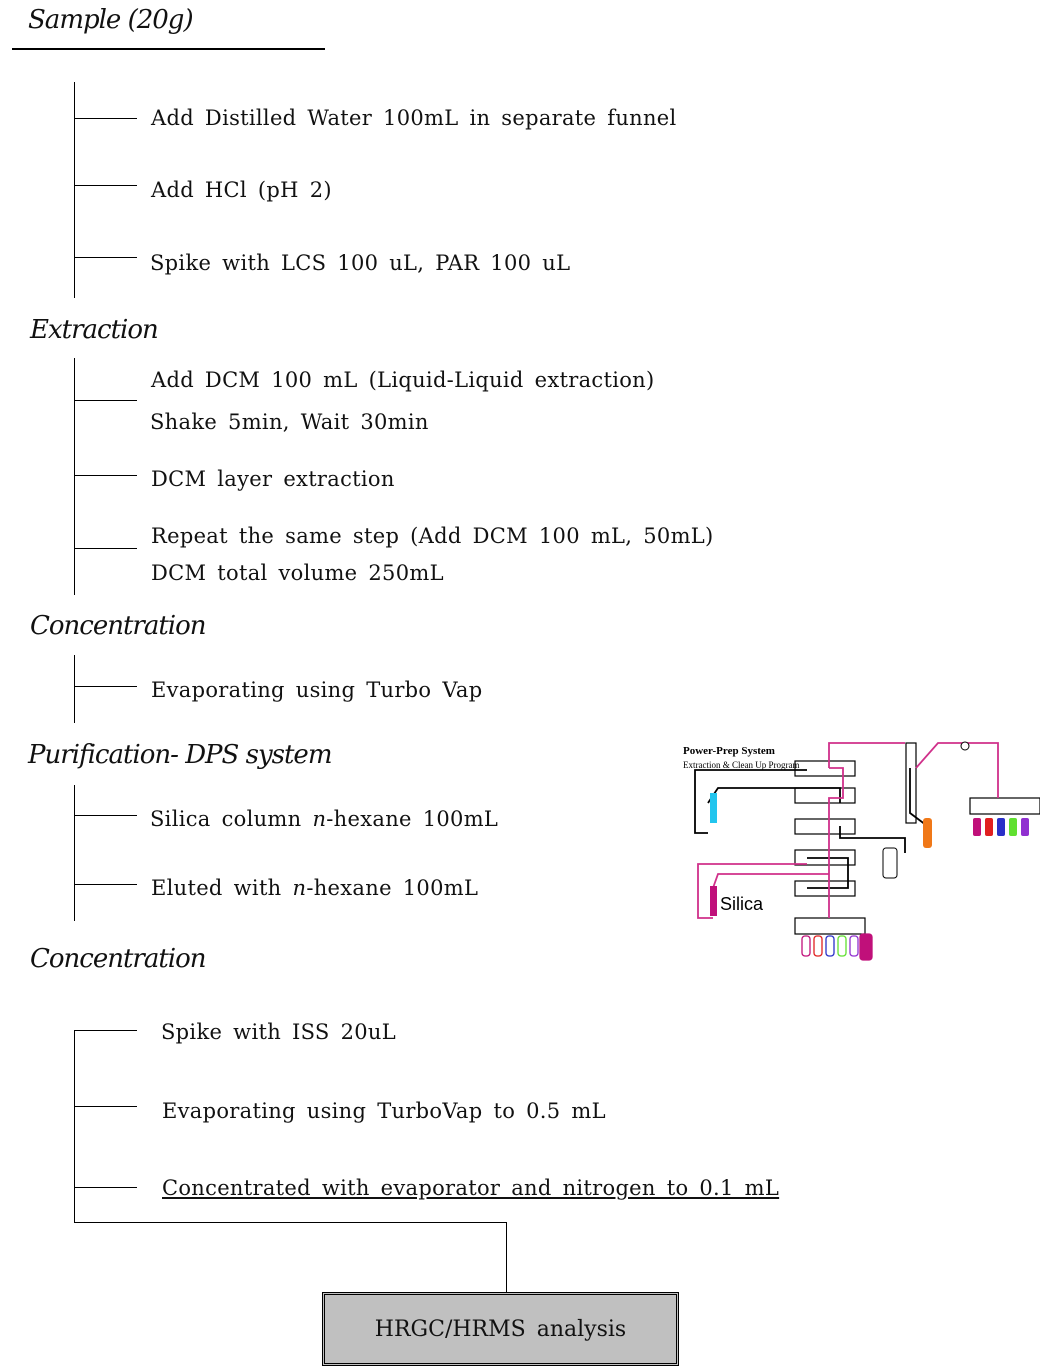  What do you see at coordinates (812, 828) in the screenshot?
I see `black-lines` at bounding box center [812, 828].